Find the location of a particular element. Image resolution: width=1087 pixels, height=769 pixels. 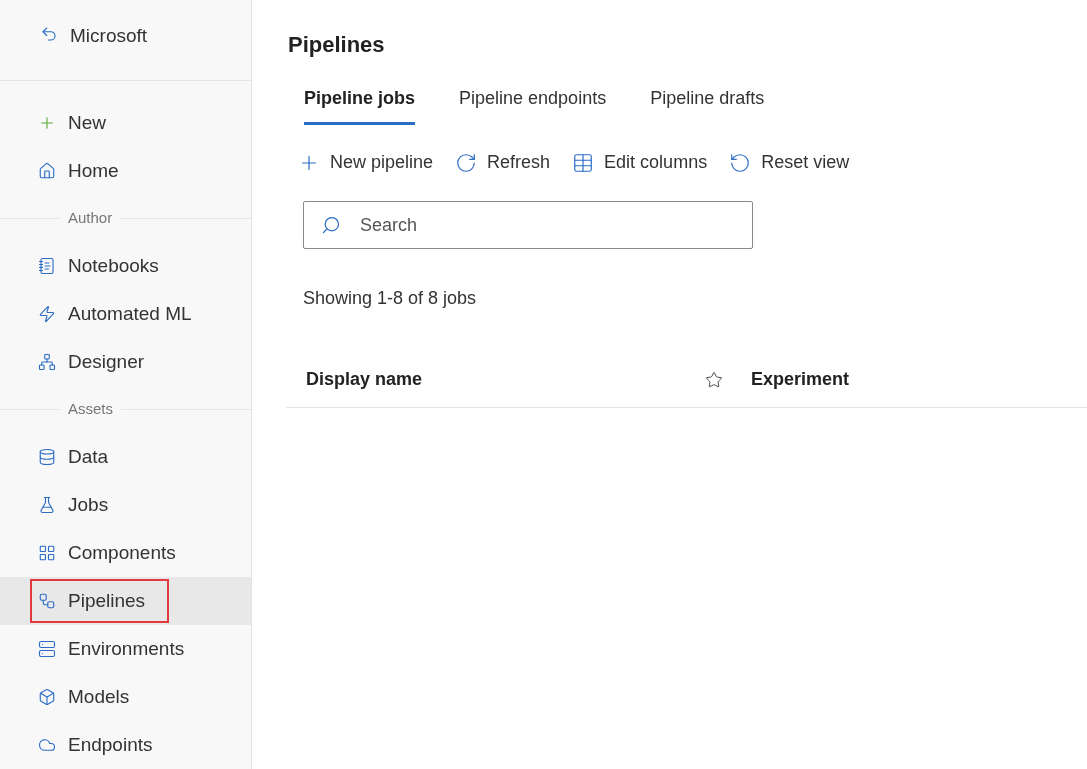

tab: Pipeline drafts is located at coordinates (707, 105).